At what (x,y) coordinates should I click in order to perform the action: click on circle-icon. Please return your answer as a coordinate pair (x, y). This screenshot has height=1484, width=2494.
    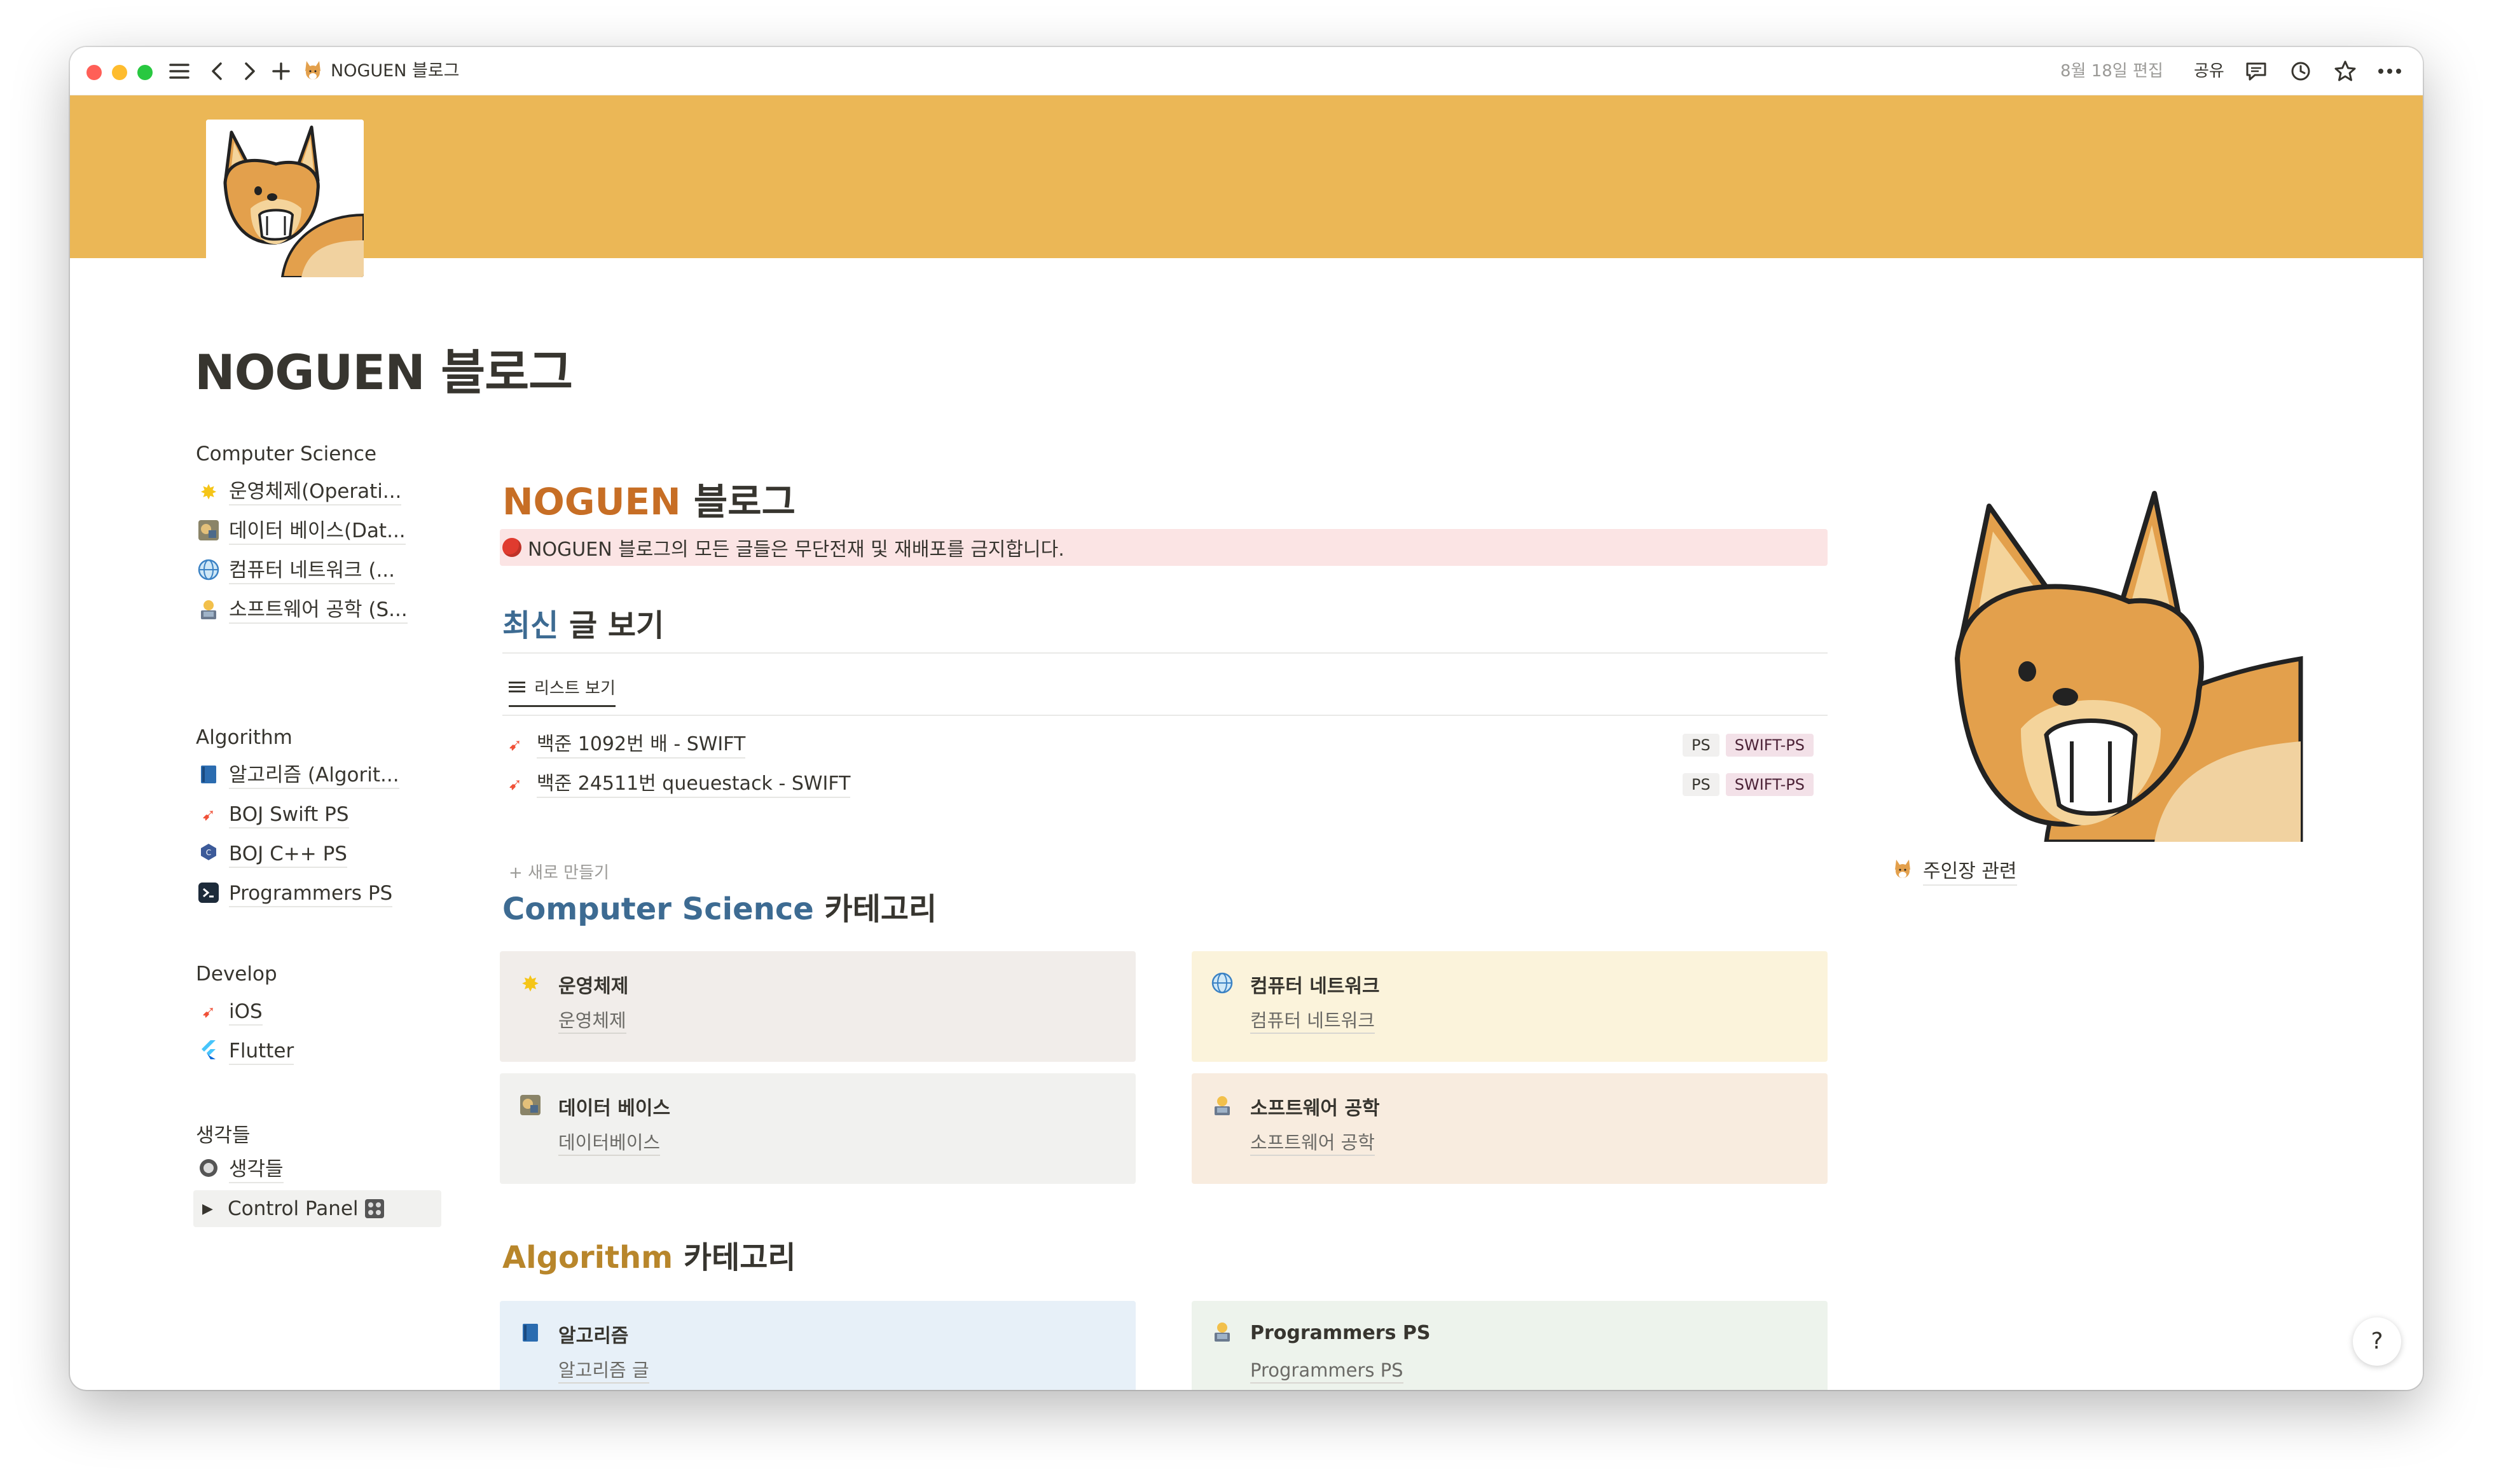
    Looking at the image, I should click on (208, 1170).